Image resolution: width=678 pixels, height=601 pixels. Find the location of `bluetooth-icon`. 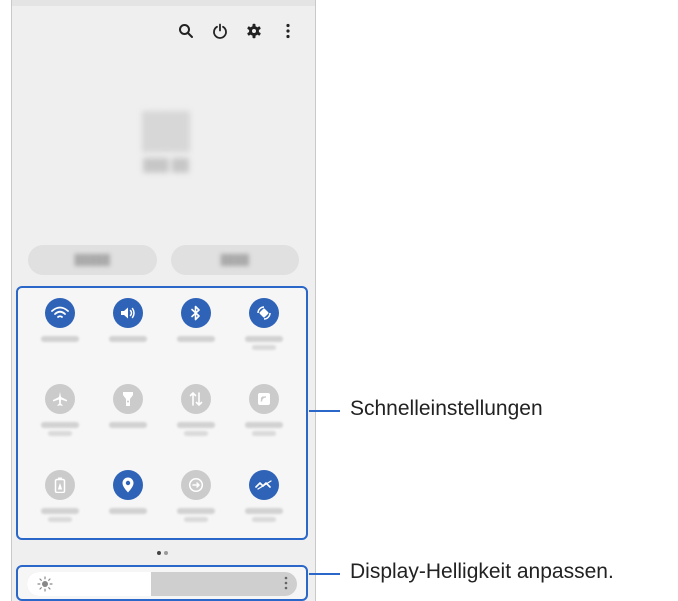

bluetooth-icon is located at coordinates (196, 313).